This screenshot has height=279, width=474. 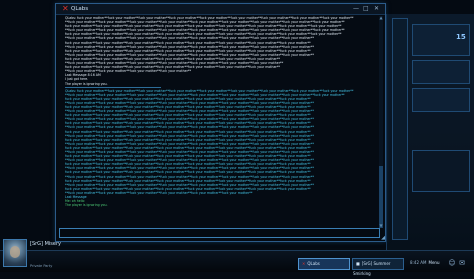 What do you see at coordinates (41, 266) in the screenshot?
I see `party-label: Private Party` at bounding box center [41, 266].